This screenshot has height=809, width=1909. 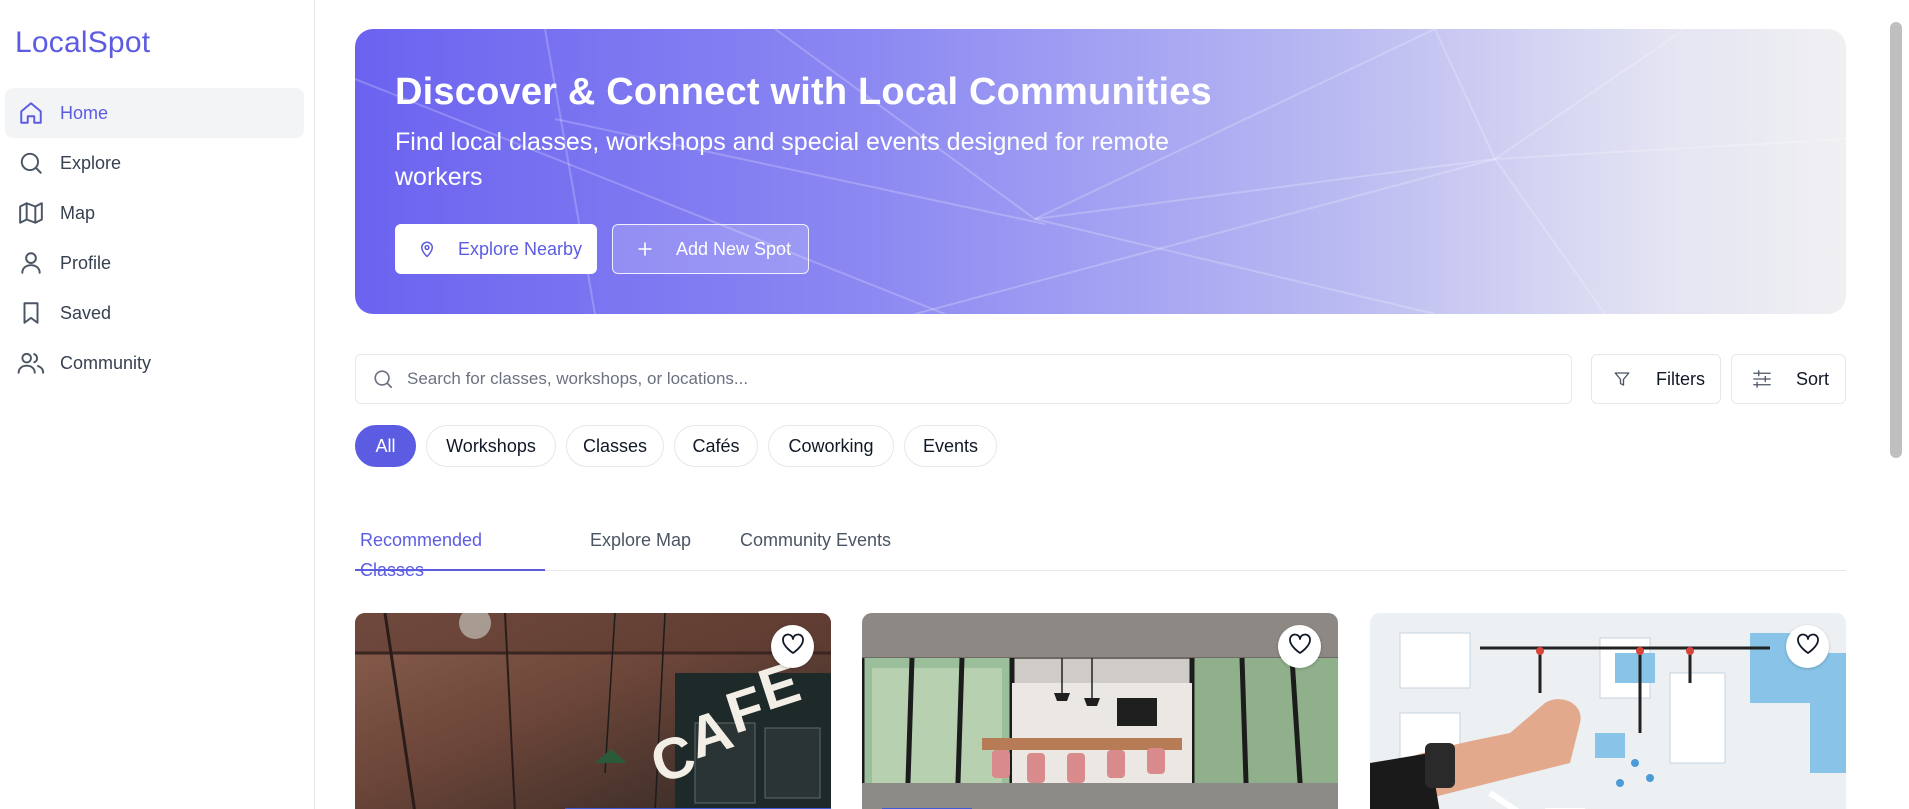 I want to click on class-card: C A F E, so click(x=593, y=711).